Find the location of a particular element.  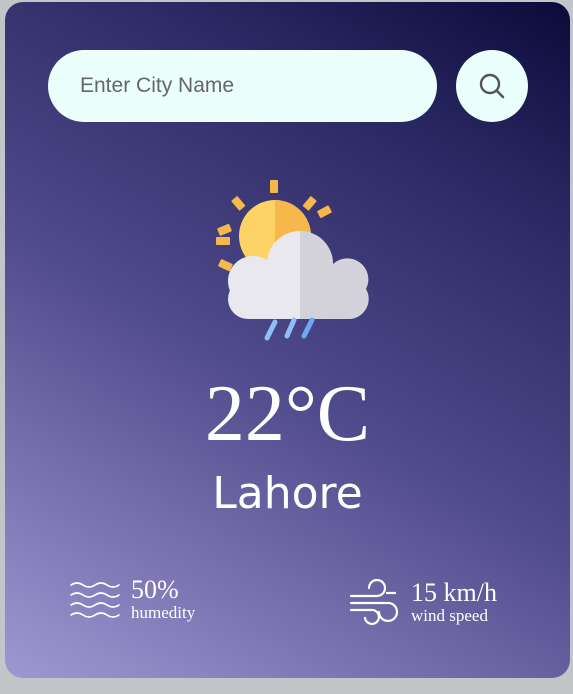

humidity-label: humedity is located at coordinates (163, 613).